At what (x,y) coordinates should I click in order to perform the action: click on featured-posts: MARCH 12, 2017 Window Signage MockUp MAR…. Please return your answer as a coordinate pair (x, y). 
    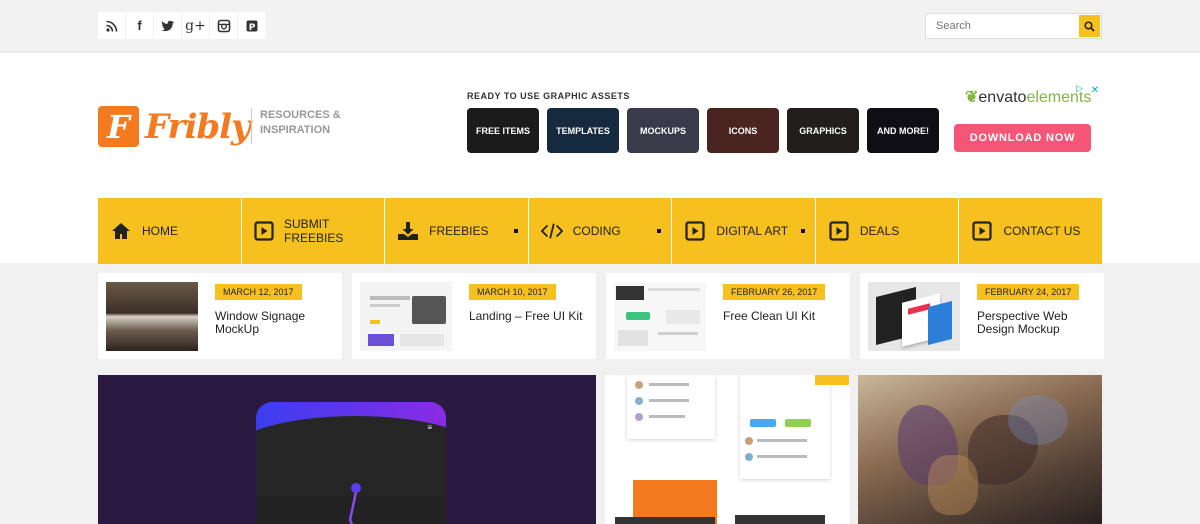
    Looking at the image, I should click on (601, 316).